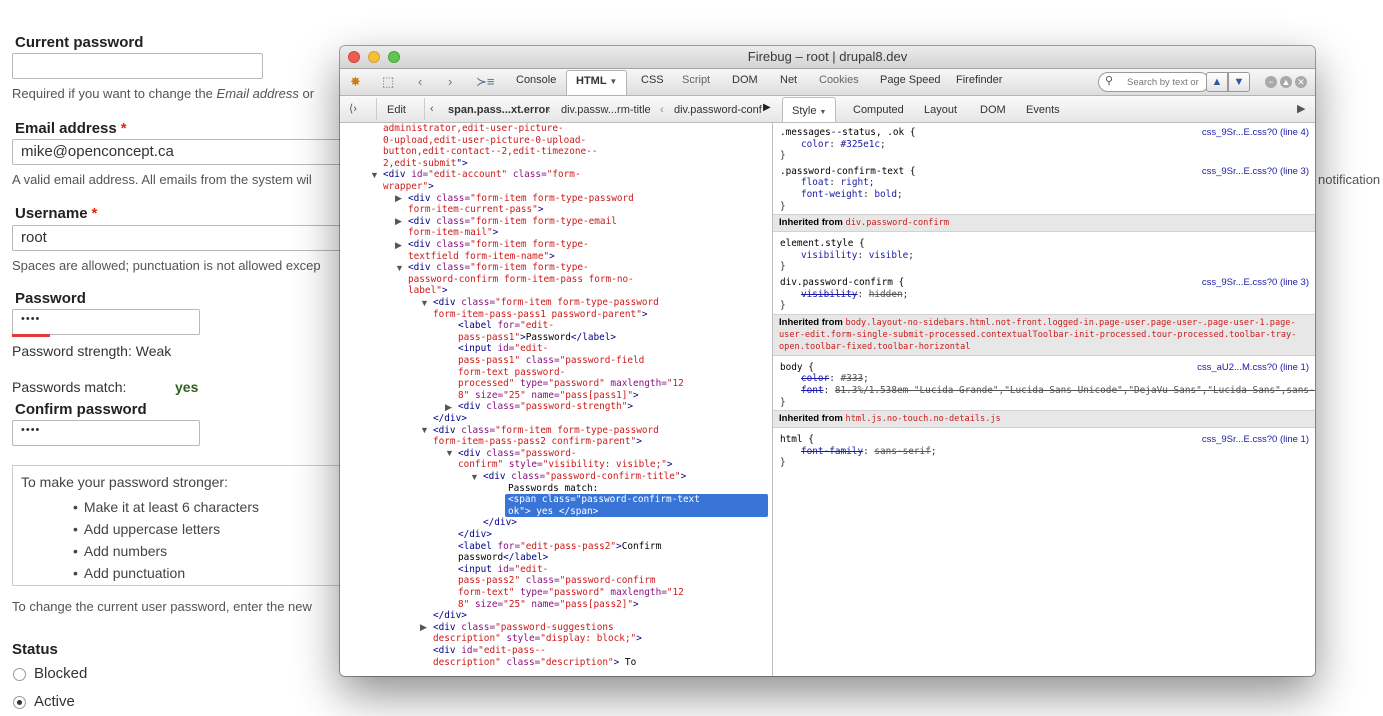 The width and height of the screenshot is (1383, 716). I want to click on html-node-line: 8" size="25" name="pass[pass1]">, so click(548, 396).